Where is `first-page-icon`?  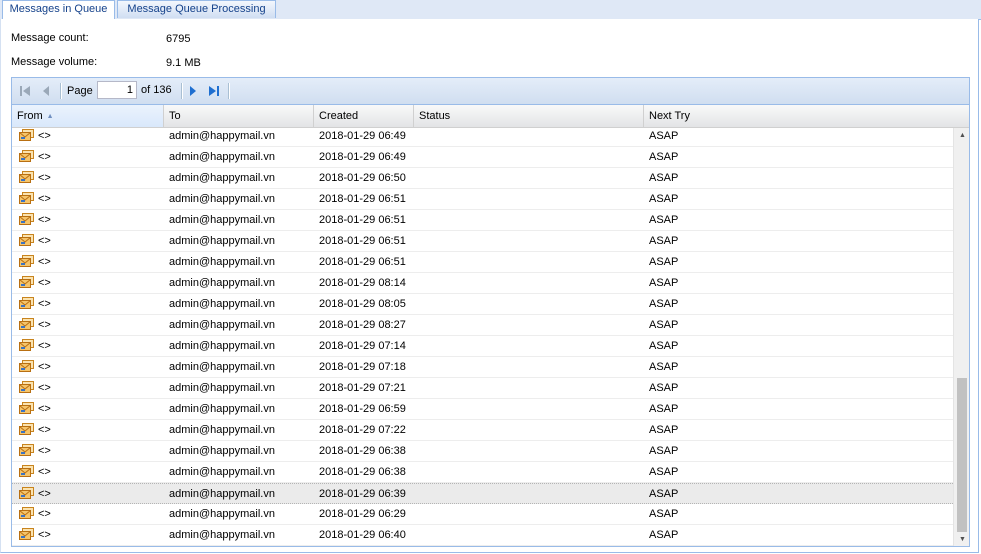
first-page-icon is located at coordinates (25, 91).